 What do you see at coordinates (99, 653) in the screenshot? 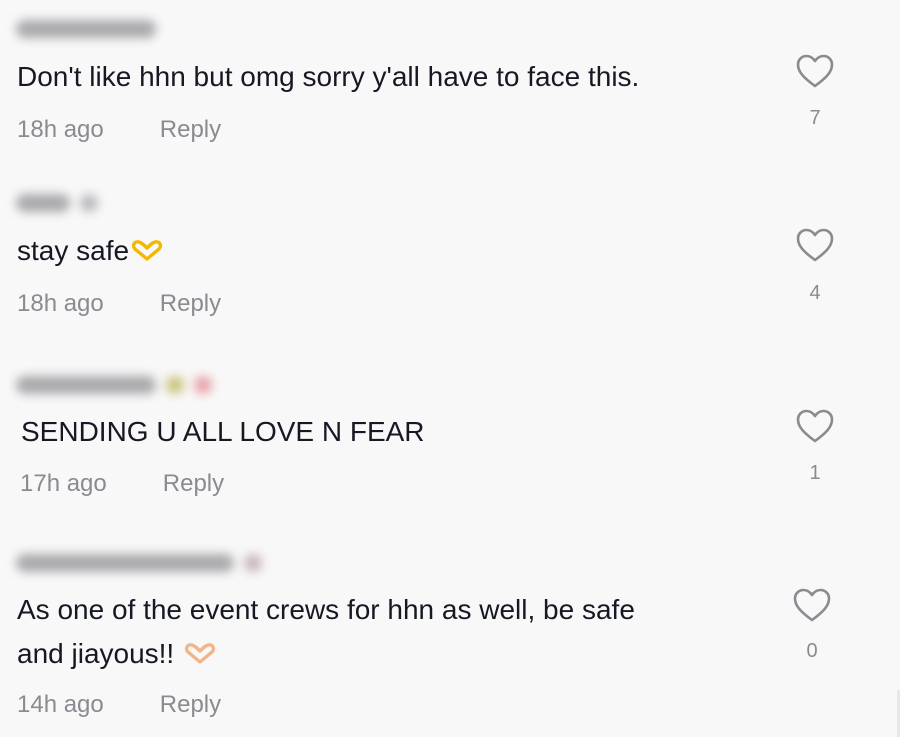
I see `comment-text-content: and jiayous!!` at bounding box center [99, 653].